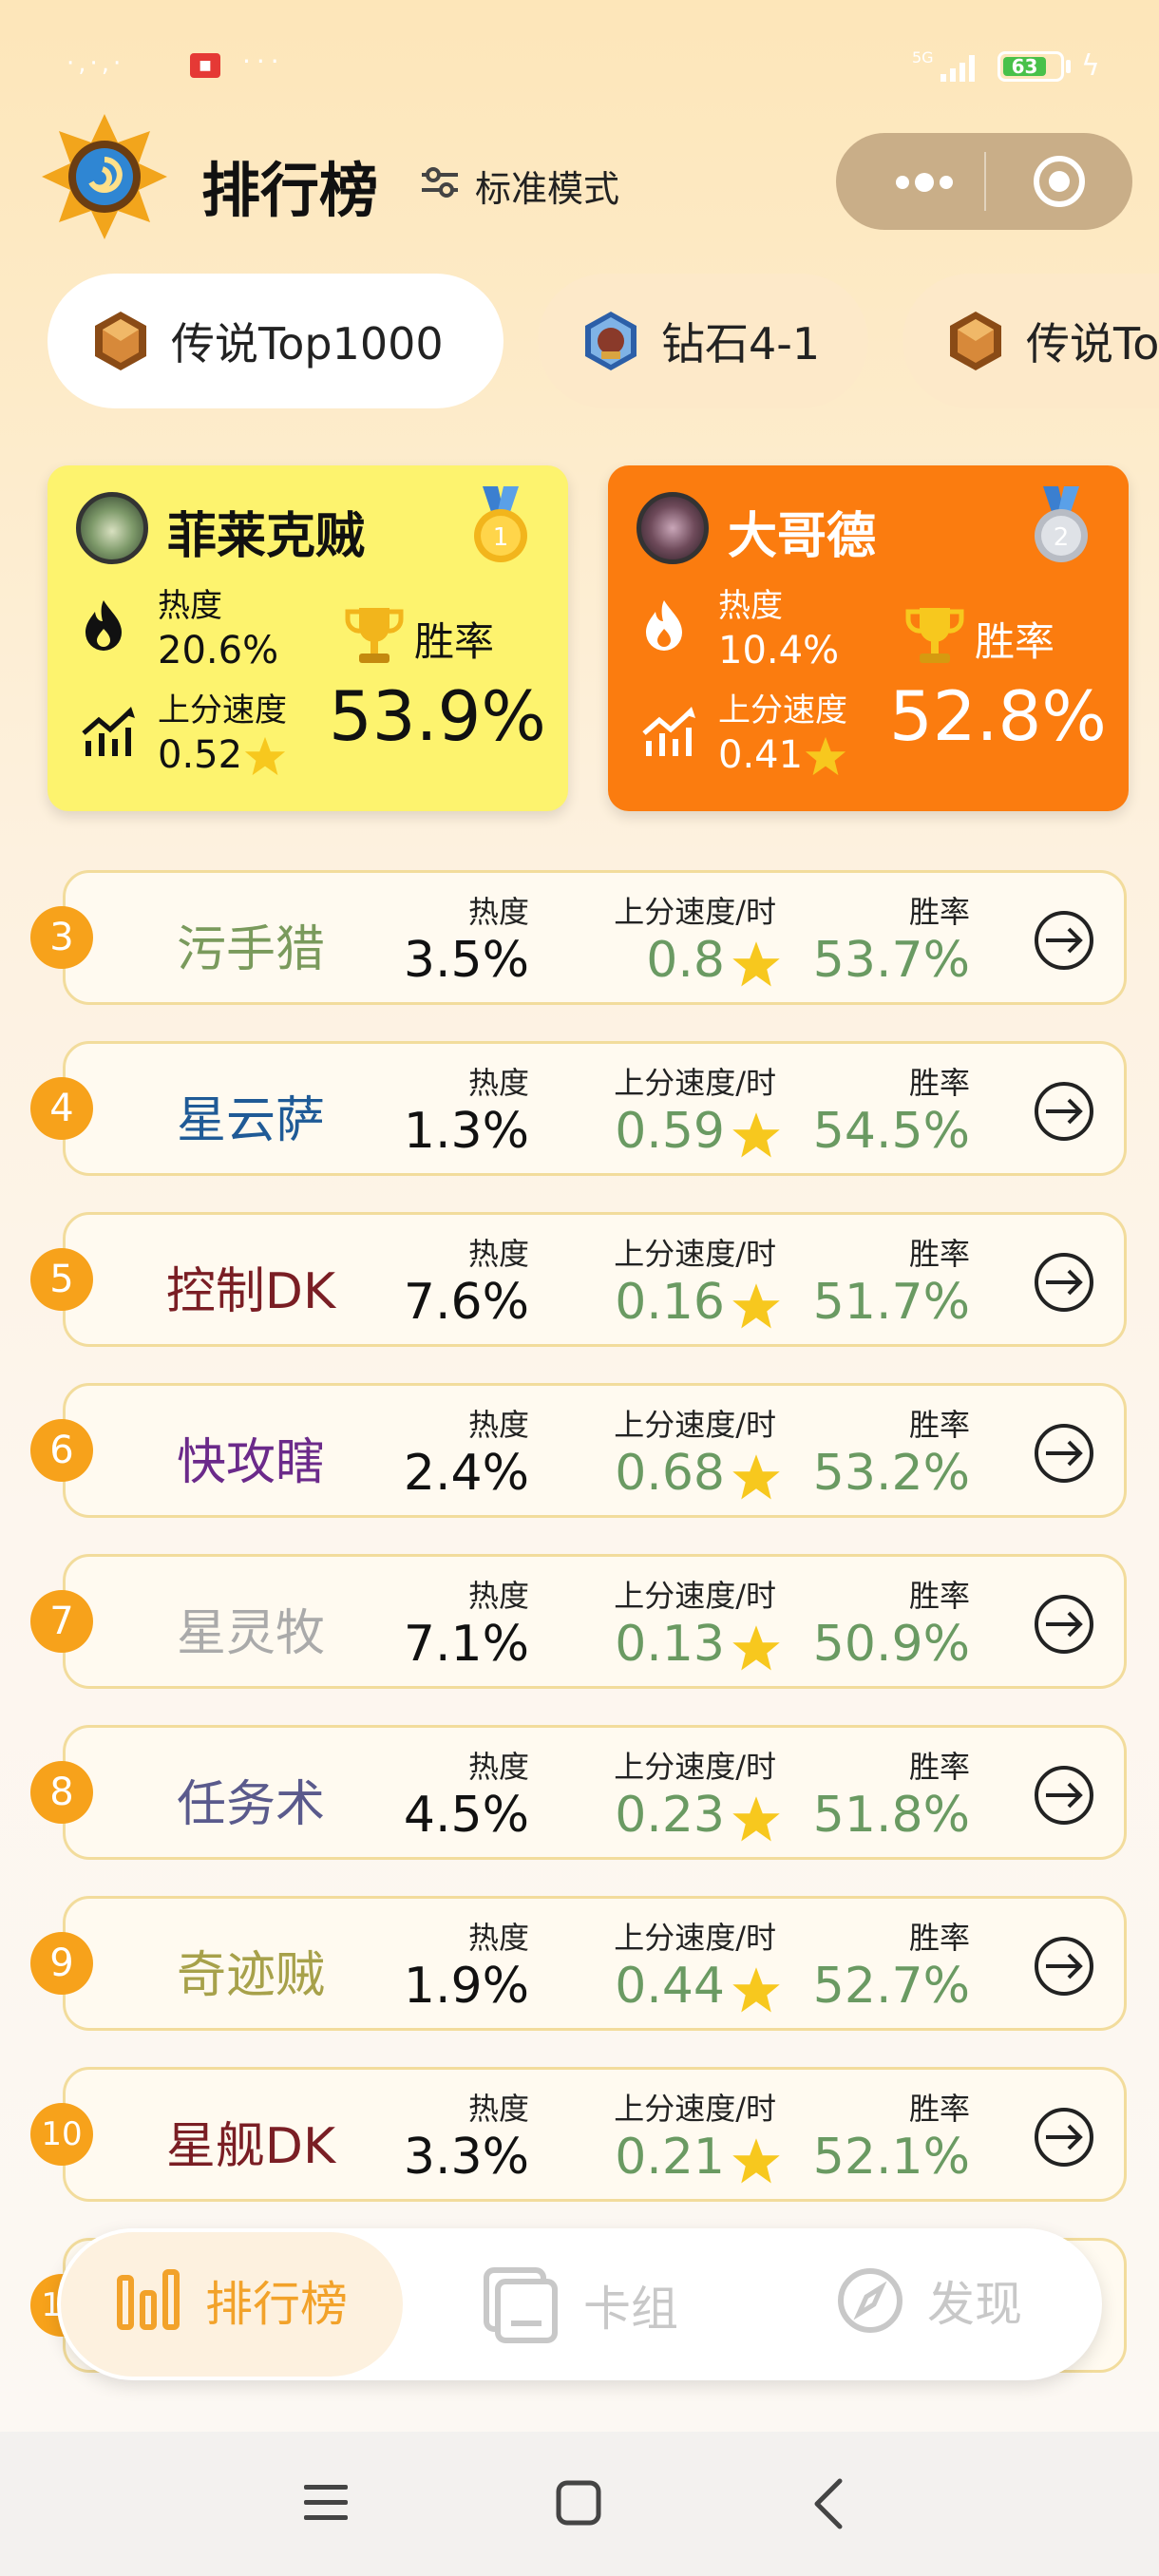 This screenshot has height=2576, width=1159. Describe the element at coordinates (501, 537) in the screenshot. I see `svg-text: 1` at that location.